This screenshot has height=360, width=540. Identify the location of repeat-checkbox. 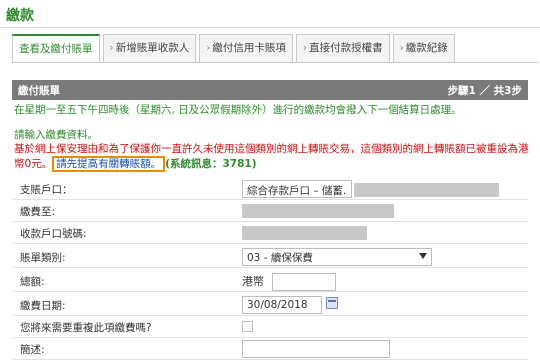
(247, 326).